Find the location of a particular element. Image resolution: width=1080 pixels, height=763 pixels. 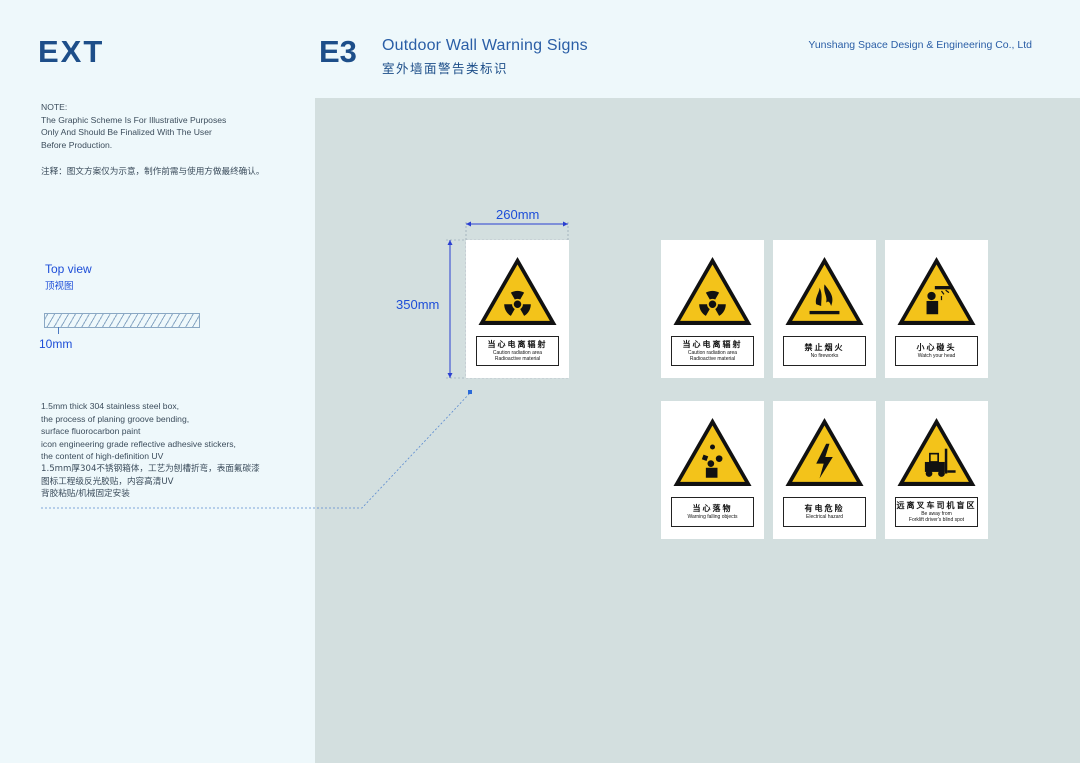

sign-label: 当心落物 Warning falling objects is located at coordinates (712, 512).